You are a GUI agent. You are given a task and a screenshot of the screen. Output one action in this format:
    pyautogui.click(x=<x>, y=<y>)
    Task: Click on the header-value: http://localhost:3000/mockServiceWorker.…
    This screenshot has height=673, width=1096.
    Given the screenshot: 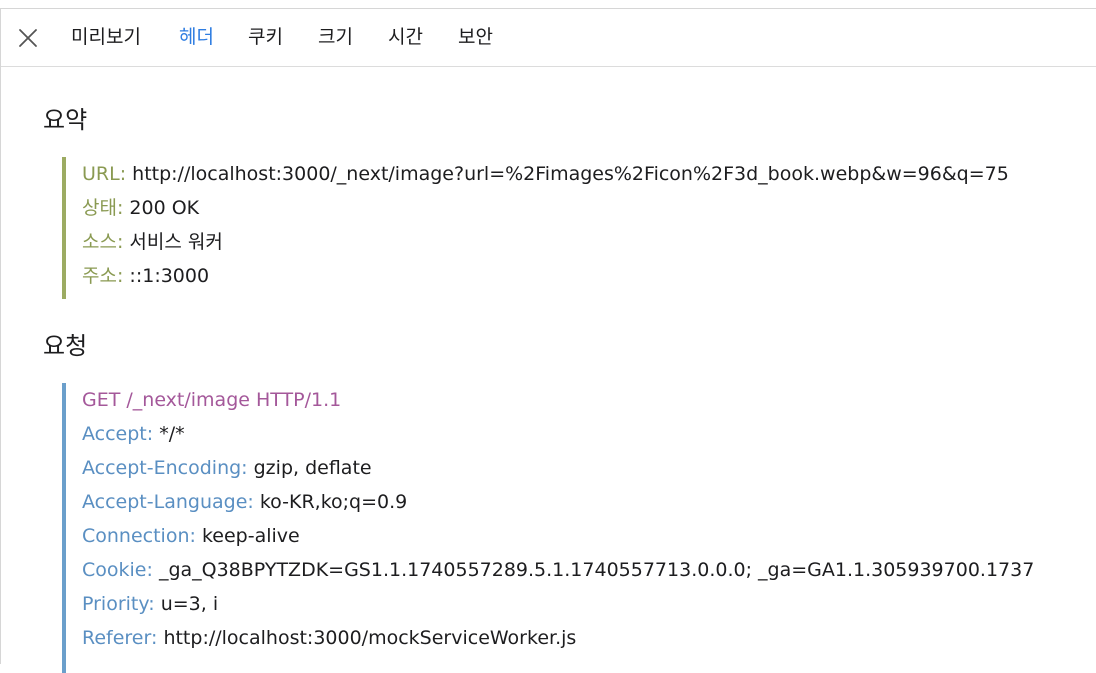 What is the action you would take?
    pyautogui.click(x=370, y=638)
    